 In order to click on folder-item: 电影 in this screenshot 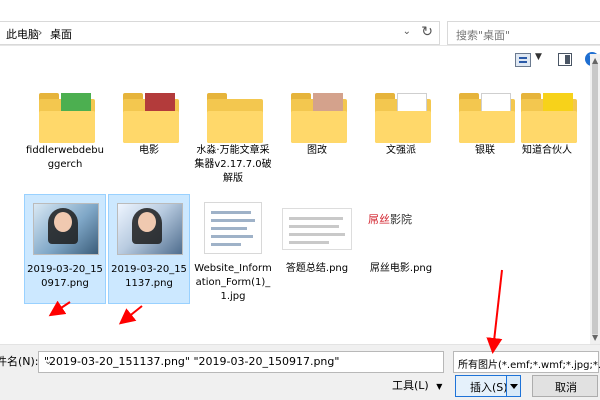, I will do `click(149, 131)`.